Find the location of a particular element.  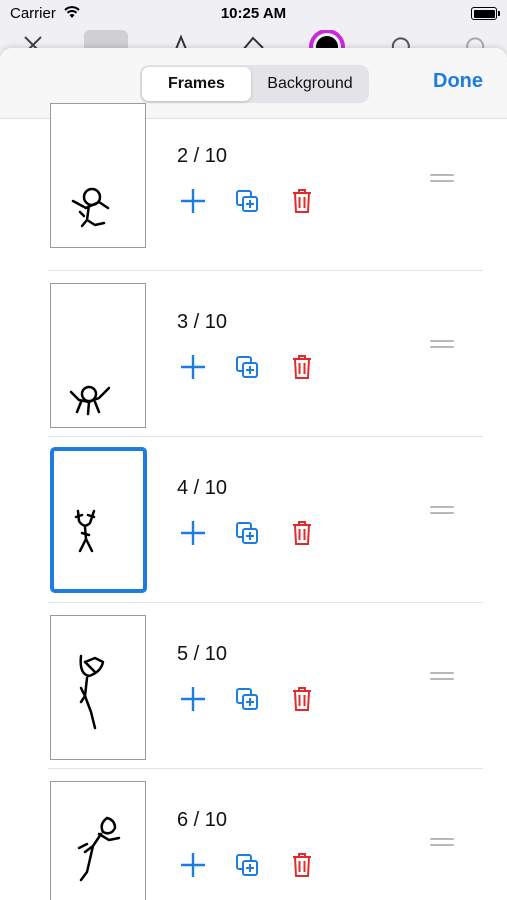

status-time: 10:25 AM is located at coordinates (253, 13).